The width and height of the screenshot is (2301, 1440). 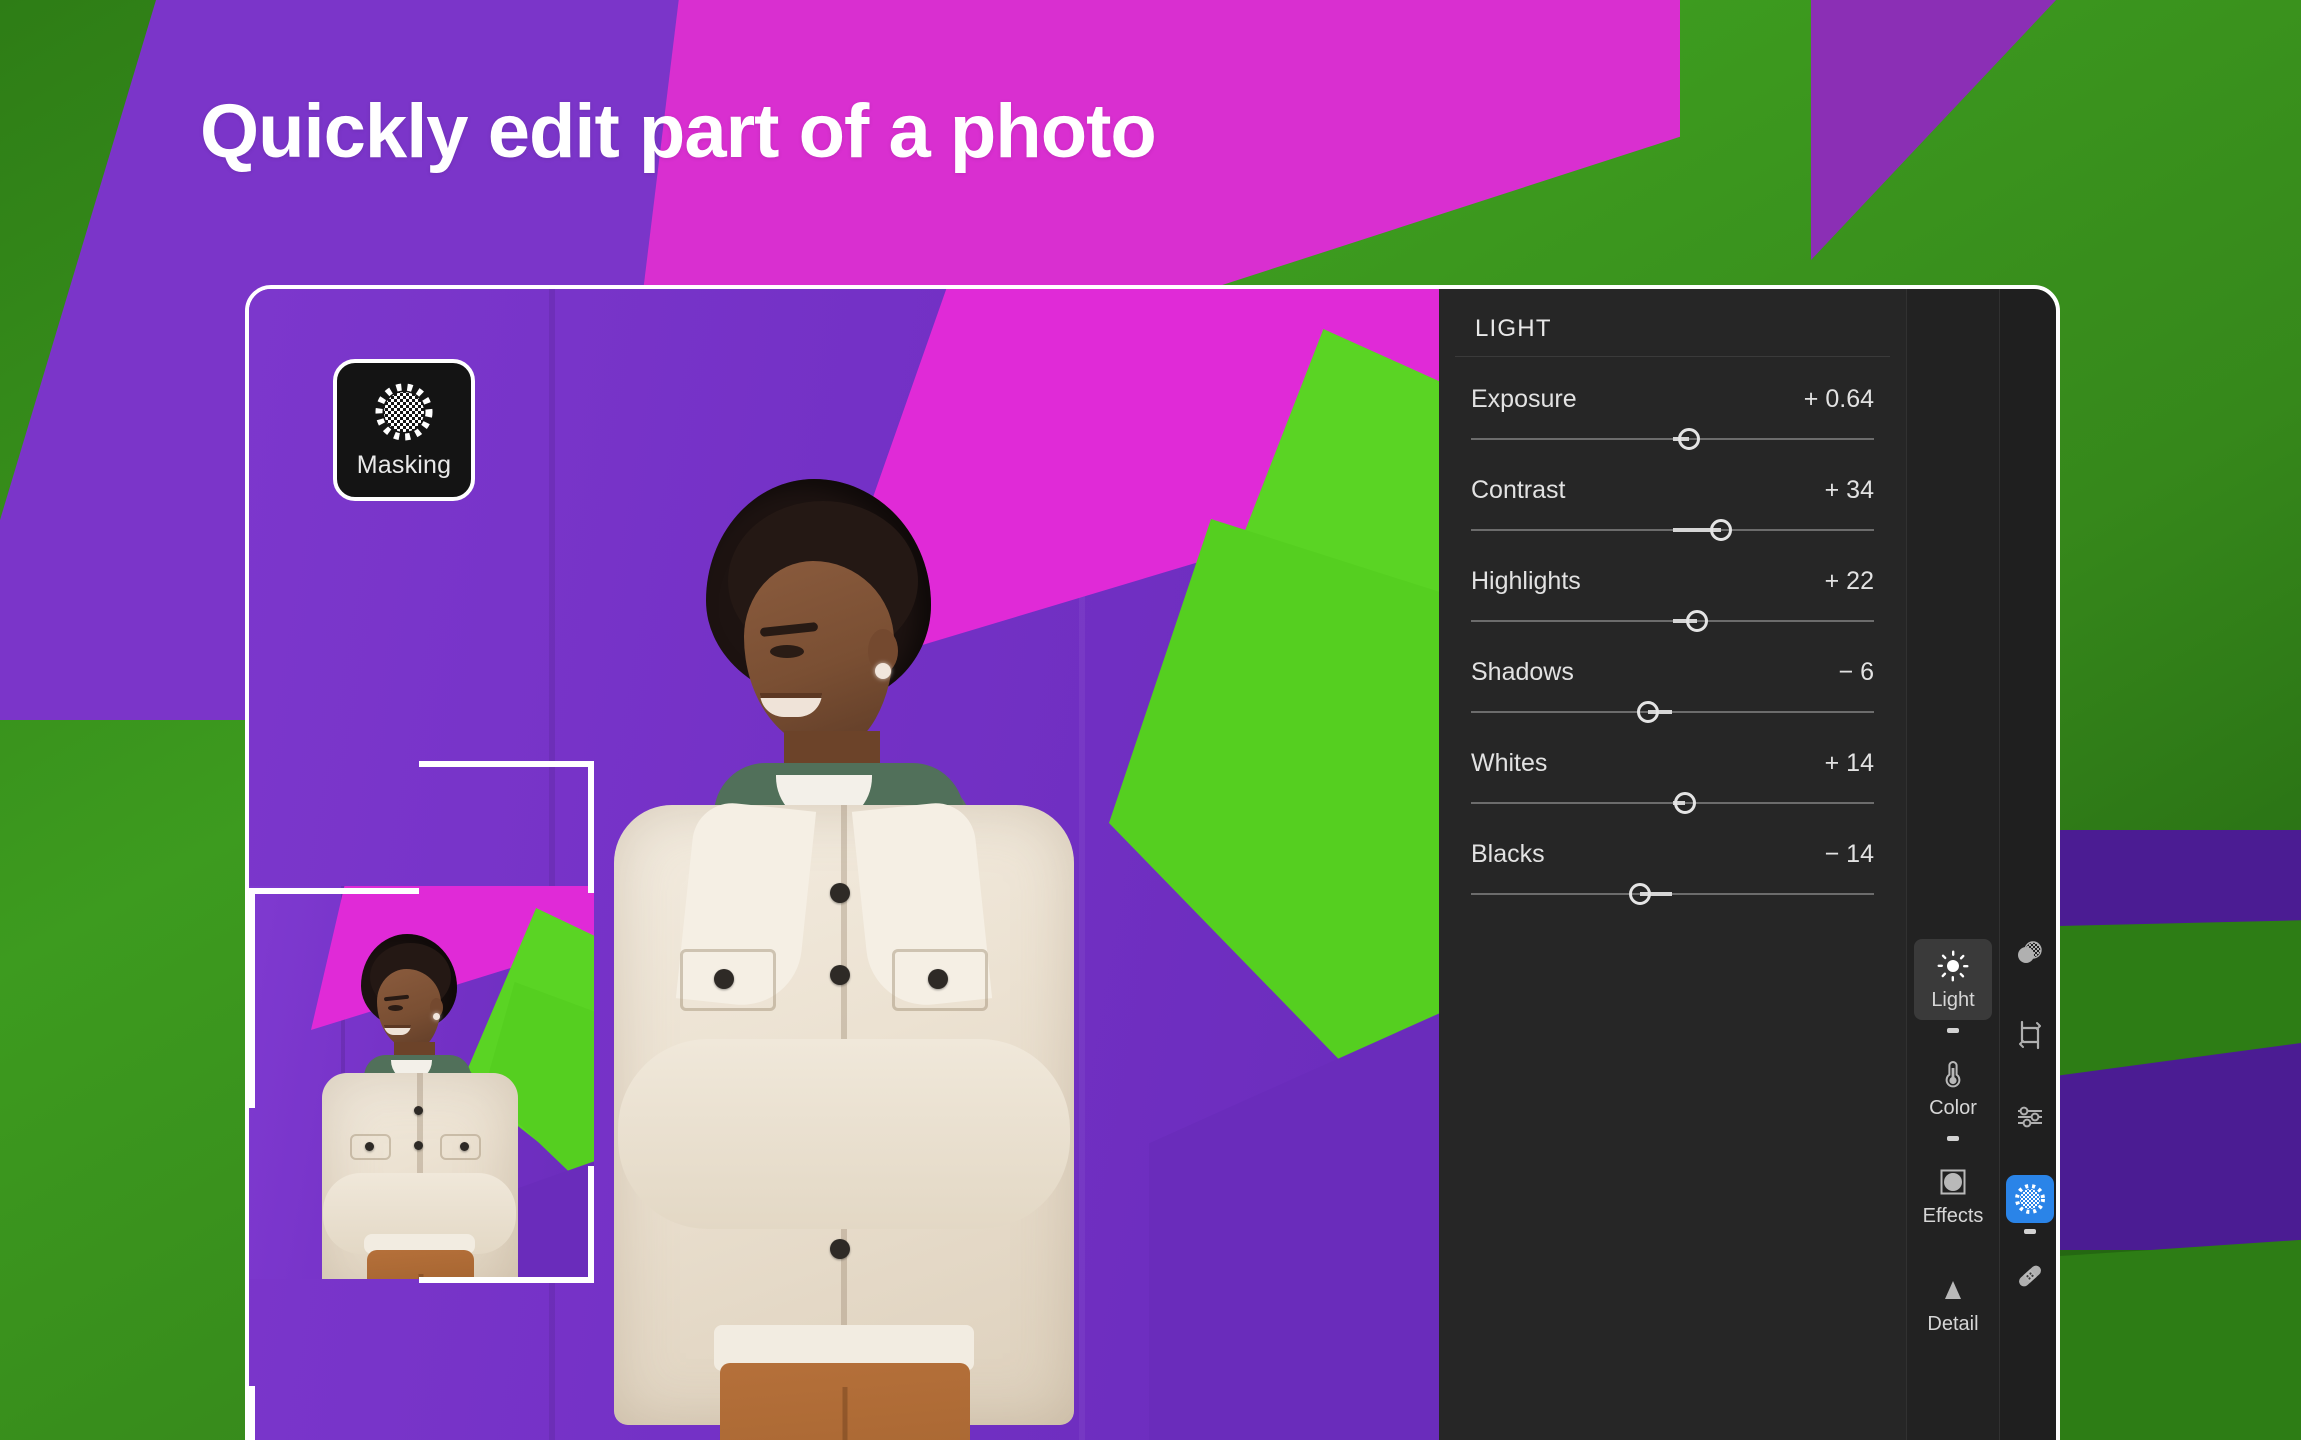 What do you see at coordinates (1849, 581) in the screenshot?
I see `slider-value: + 22` at bounding box center [1849, 581].